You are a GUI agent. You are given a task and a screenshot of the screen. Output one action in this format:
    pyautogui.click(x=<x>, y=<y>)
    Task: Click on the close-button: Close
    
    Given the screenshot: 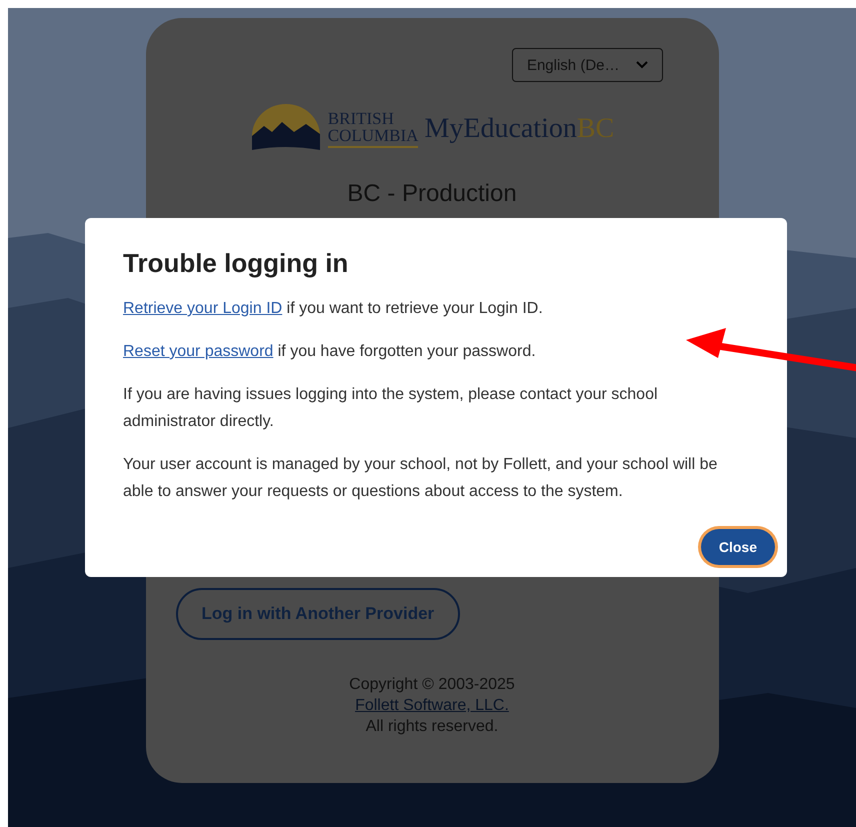 What is the action you would take?
    pyautogui.click(x=737, y=547)
    